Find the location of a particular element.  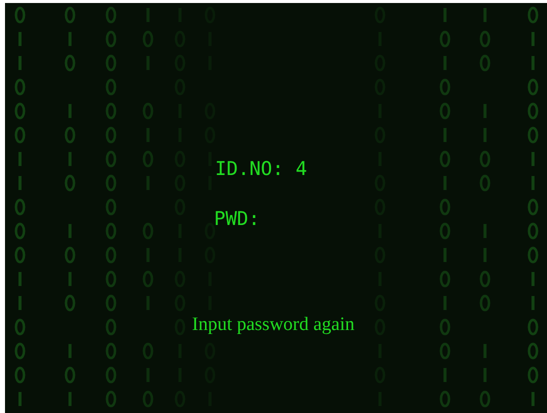

password-label: PWD: is located at coordinates (237, 219).